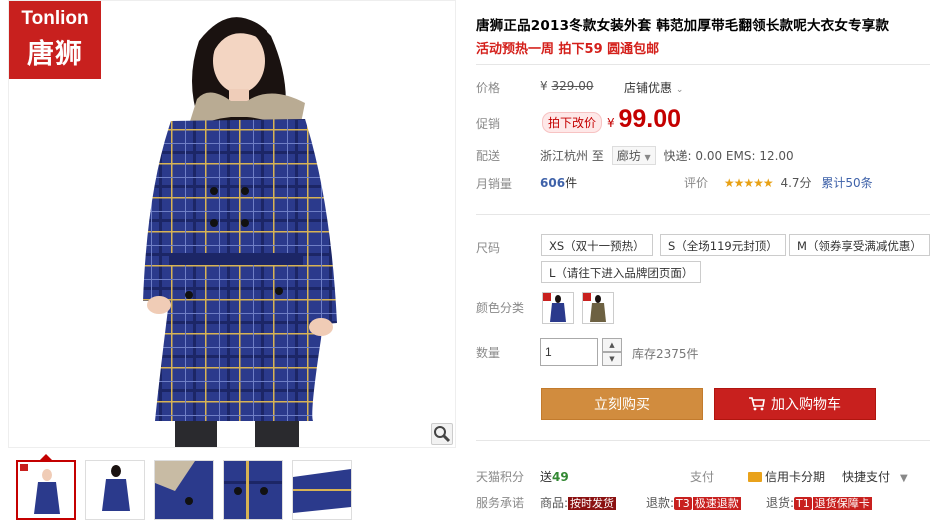  Describe the element at coordinates (622, 404) in the screenshot. I see `buy-now-button: 立刻购买` at that location.